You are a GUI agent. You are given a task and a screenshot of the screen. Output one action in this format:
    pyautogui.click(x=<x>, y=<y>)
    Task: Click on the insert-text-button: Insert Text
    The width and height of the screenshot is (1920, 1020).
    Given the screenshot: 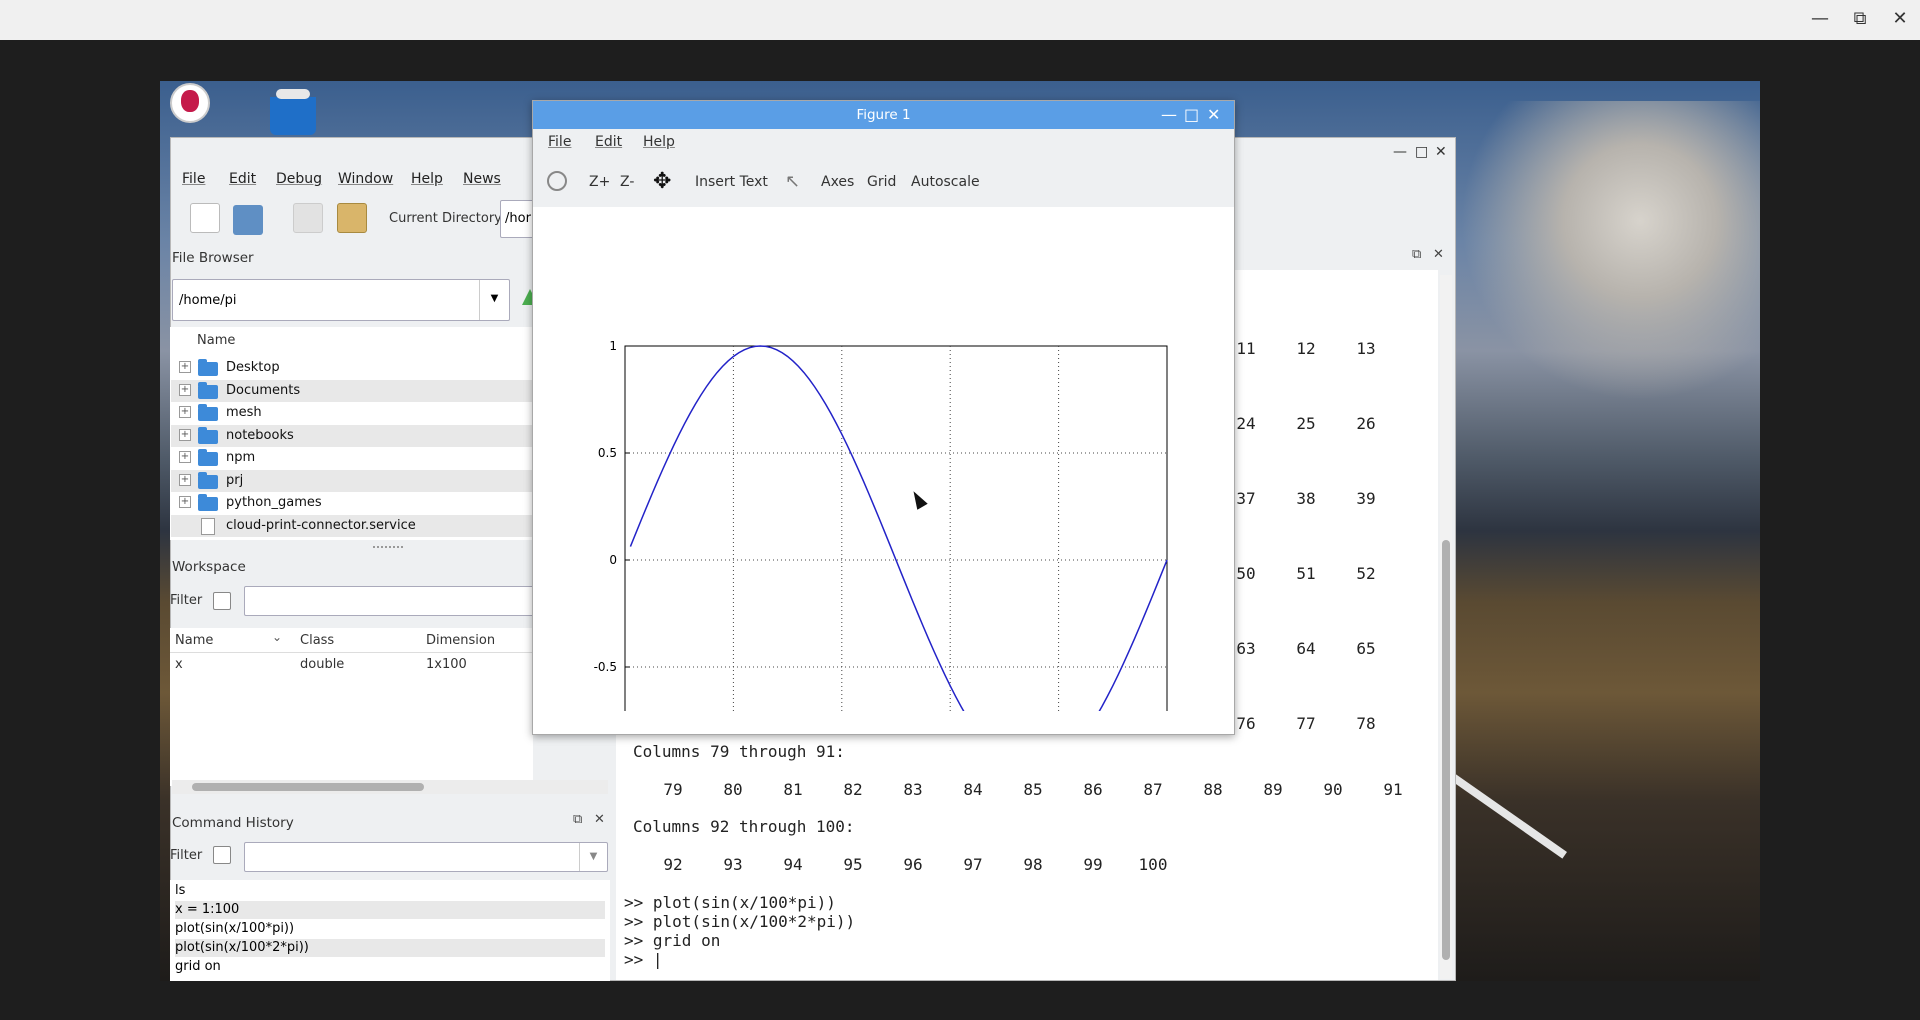 What is the action you would take?
    pyautogui.click(x=731, y=182)
    